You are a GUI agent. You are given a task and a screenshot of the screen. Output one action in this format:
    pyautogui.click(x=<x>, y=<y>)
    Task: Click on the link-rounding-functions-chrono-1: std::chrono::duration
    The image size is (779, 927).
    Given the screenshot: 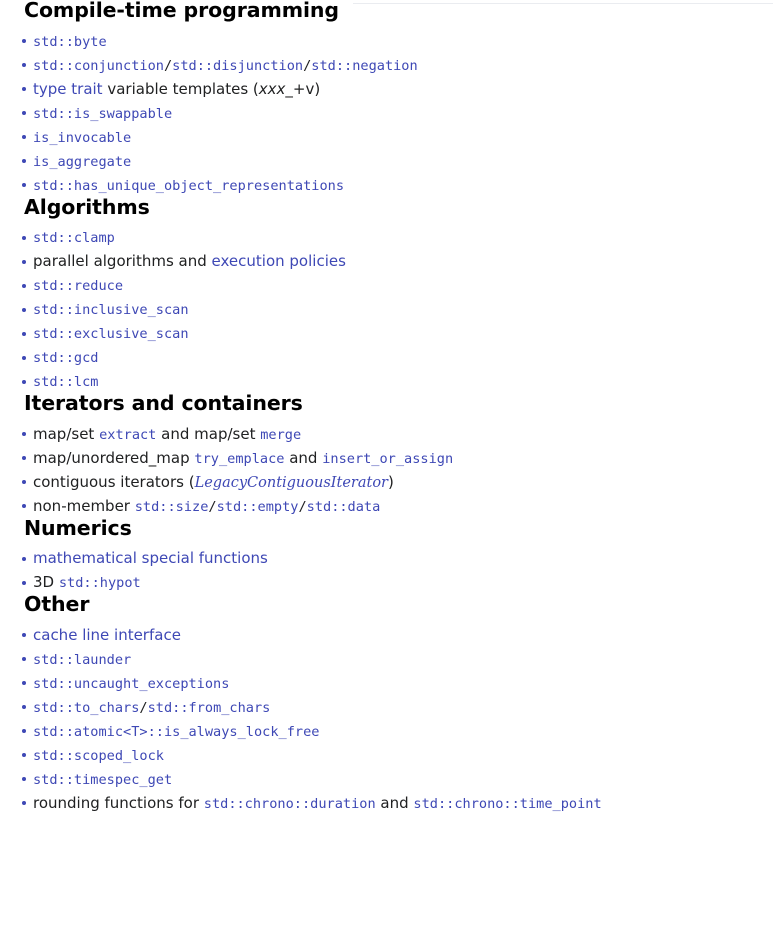 What is the action you would take?
    pyautogui.click(x=290, y=804)
    